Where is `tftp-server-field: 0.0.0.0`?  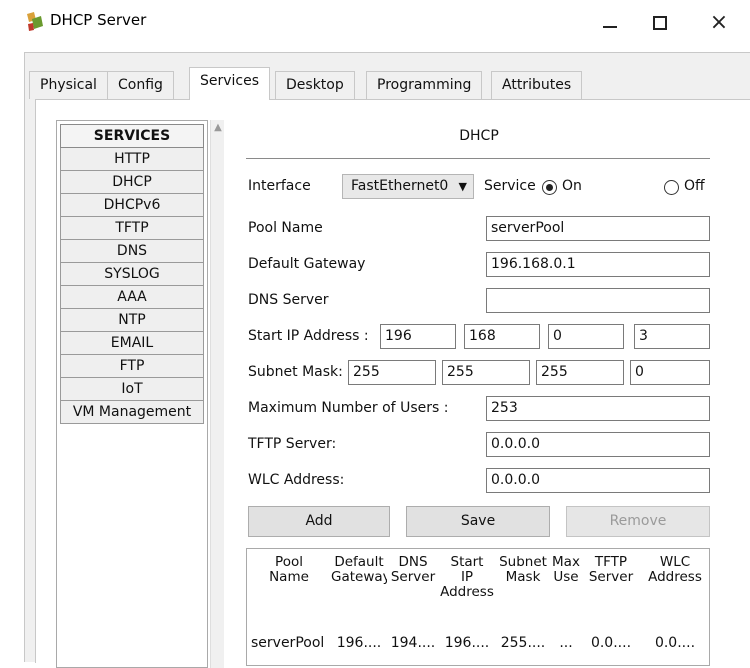 tftp-server-field: 0.0.0.0 is located at coordinates (598, 444).